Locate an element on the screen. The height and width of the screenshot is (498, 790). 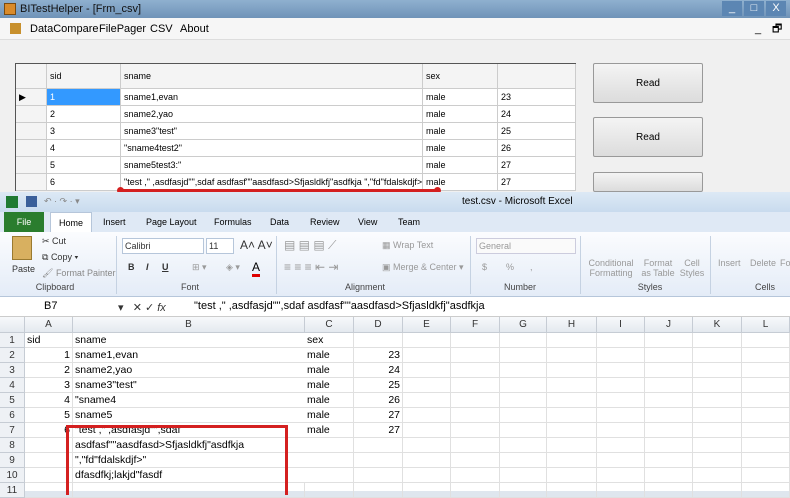
row-header is located at coordinates (31, 165).